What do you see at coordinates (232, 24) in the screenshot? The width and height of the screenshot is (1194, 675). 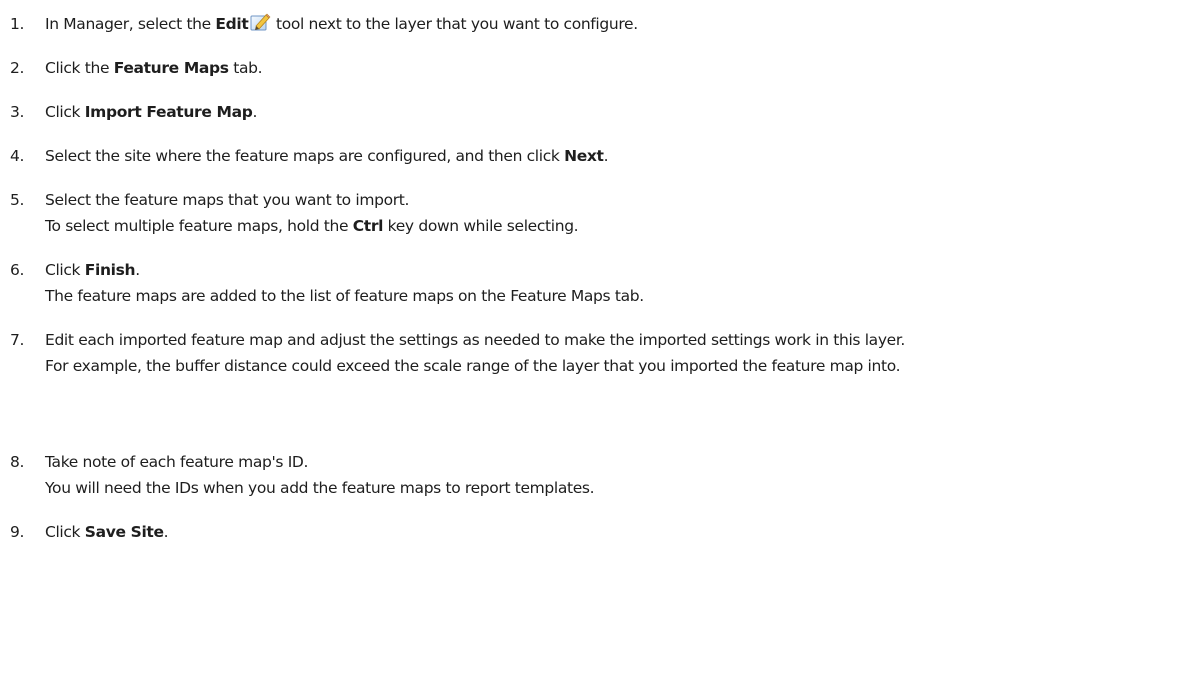 I see `edit-label: Edit` at bounding box center [232, 24].